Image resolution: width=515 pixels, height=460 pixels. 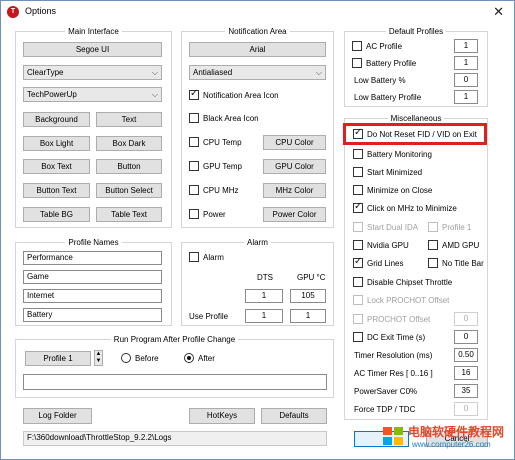 What do you see at coordinates (498, 12) in the screenshot?
I see `close-icon: ✕` at bounding box center [498, 12].